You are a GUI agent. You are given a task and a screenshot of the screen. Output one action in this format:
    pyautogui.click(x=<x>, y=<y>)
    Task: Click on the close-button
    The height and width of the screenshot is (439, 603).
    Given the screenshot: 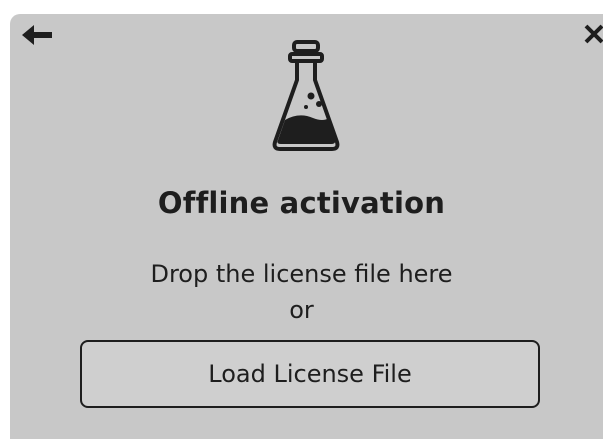 What is the action you would take?
    pyautogui.click(x=593, y=35)
    